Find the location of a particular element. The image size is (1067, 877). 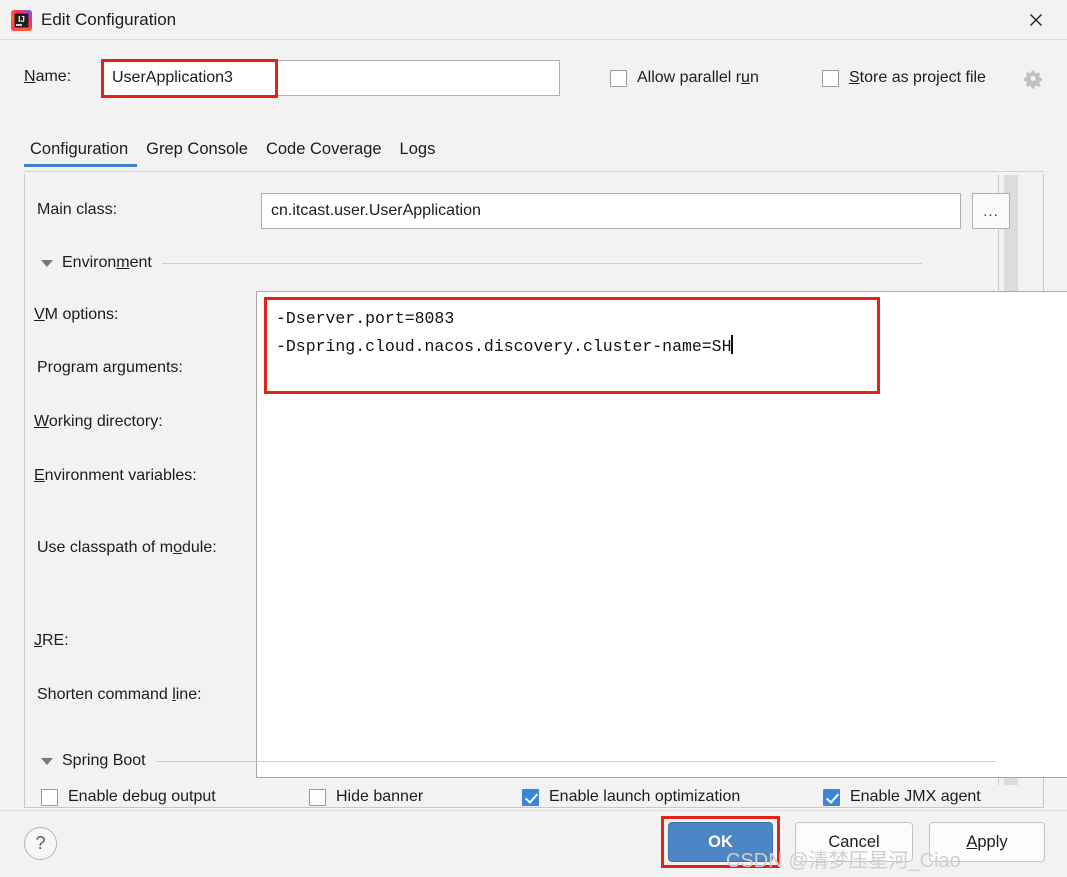

apply-button: Apply is located at coordinates (987, 842).